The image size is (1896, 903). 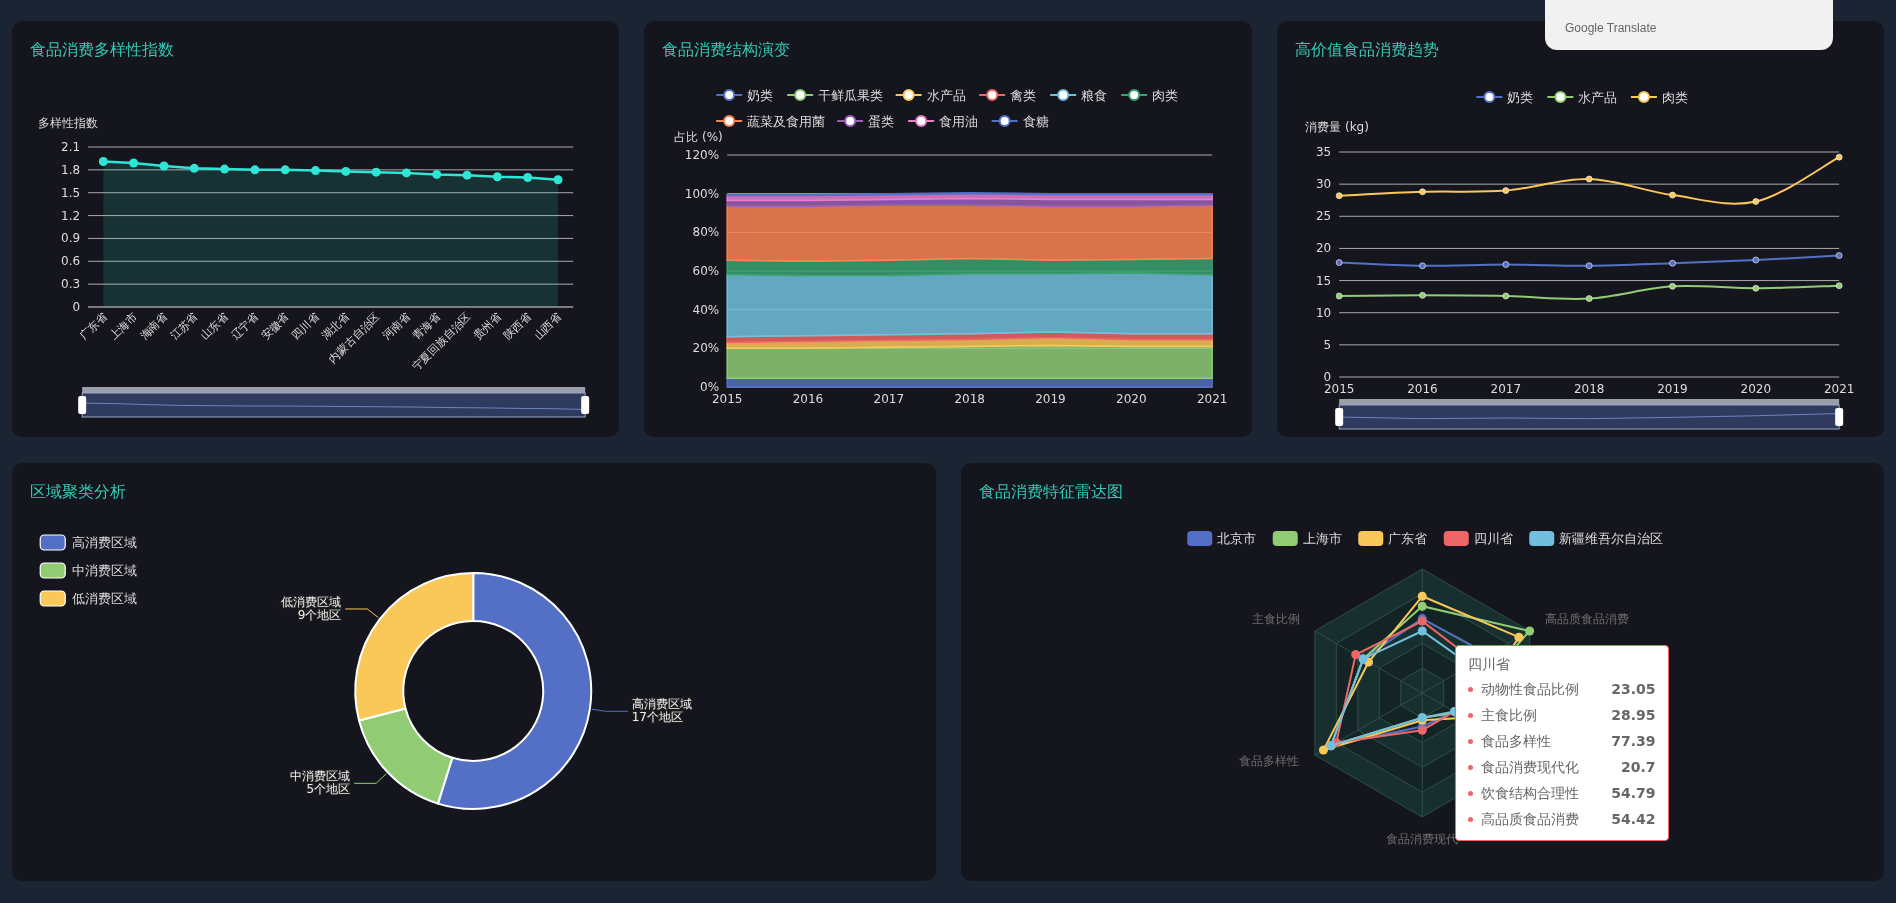 What do you see at coordinates (1094, 95) in the screenshot?
I see `legend-label: 粮食` at bounding box center [1094, 95].